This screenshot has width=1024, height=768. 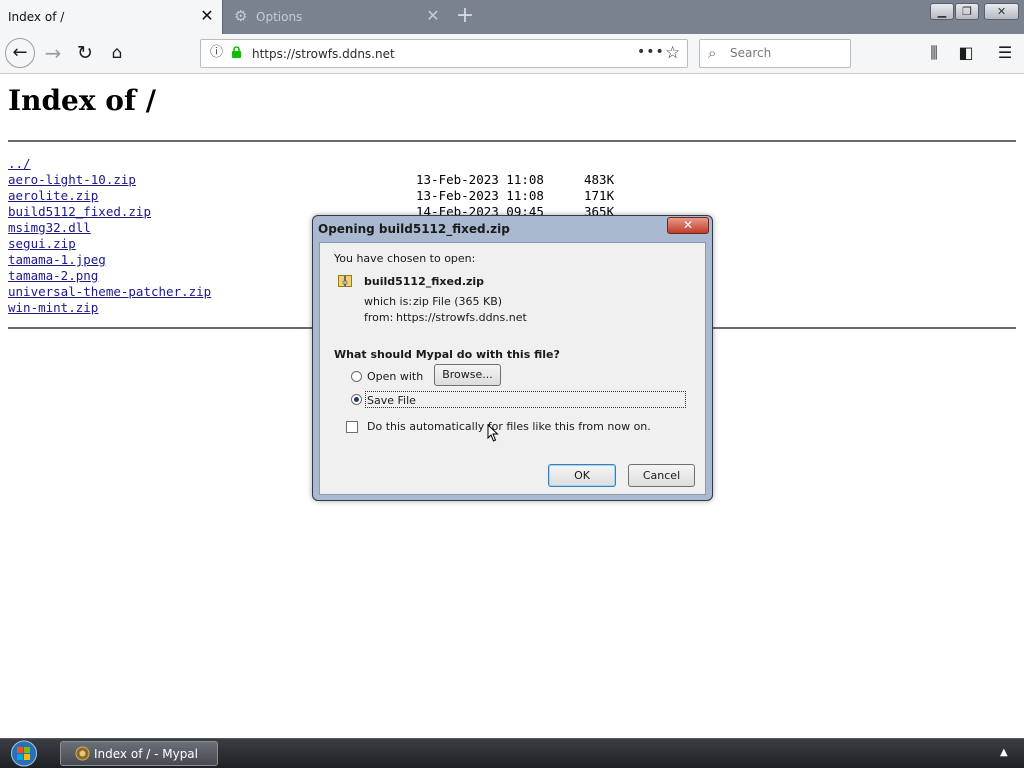 What do you see at coordinates (356, 399) in the screenshot?
I see `save-file-radio` at bounding box center [356, 399].